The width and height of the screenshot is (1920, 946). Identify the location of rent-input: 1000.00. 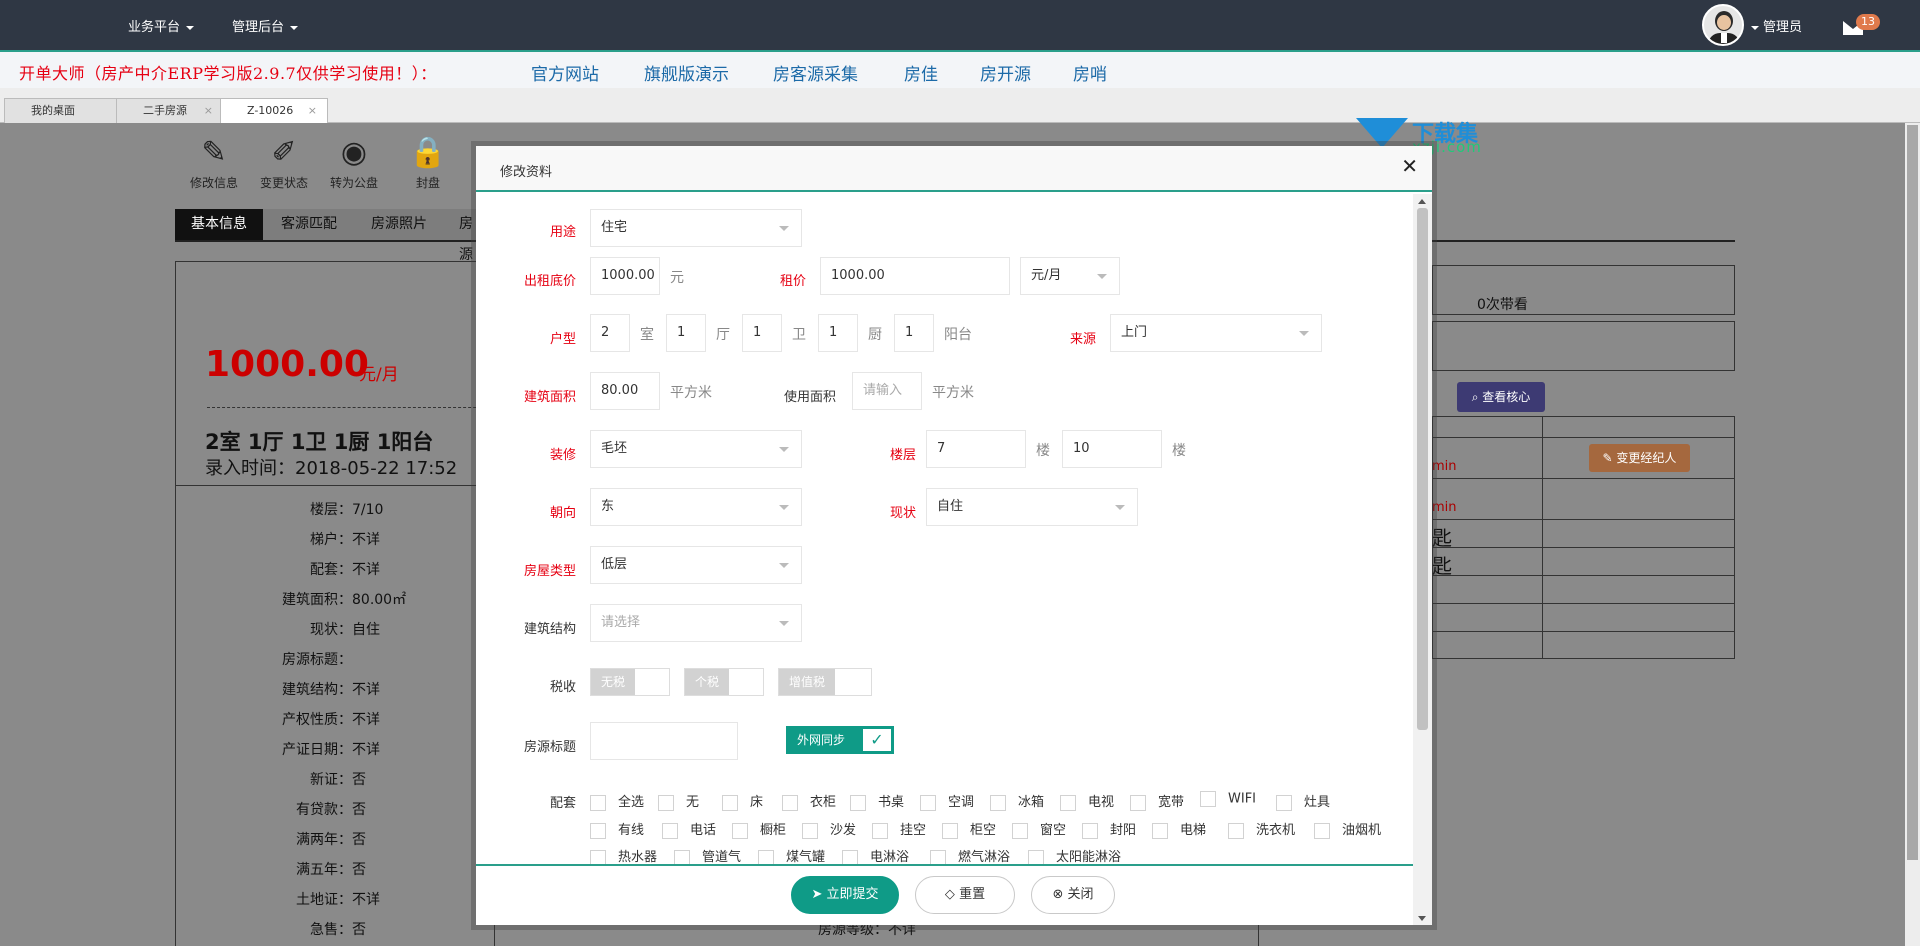
(915, 276).